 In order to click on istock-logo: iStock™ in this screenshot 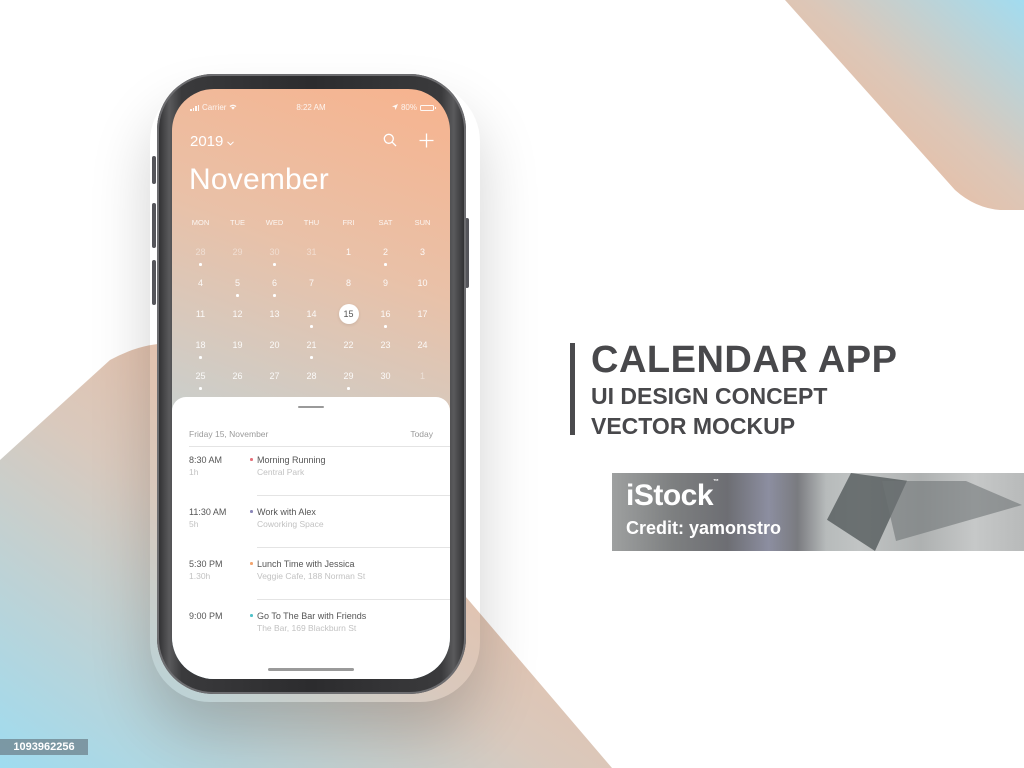, I will do `click(672, 496)`.